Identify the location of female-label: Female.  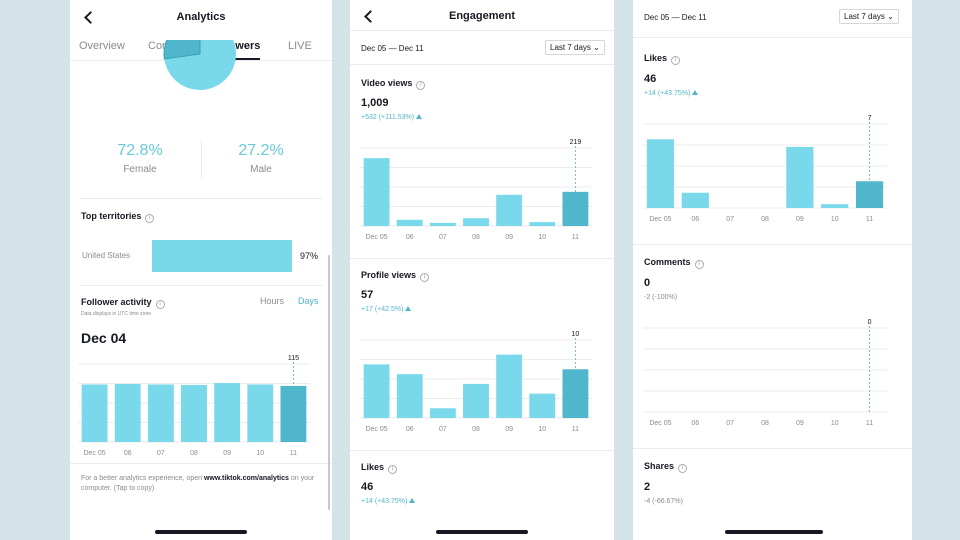
(140, 169).